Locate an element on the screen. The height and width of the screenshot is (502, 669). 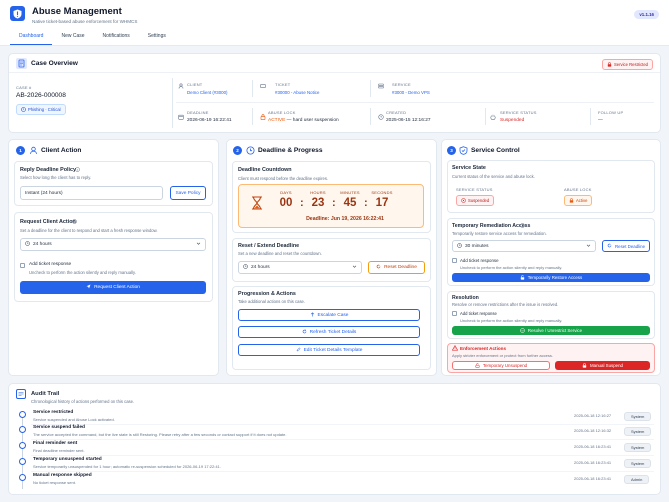
overview-row-divider is located at coordinates (415, 102).